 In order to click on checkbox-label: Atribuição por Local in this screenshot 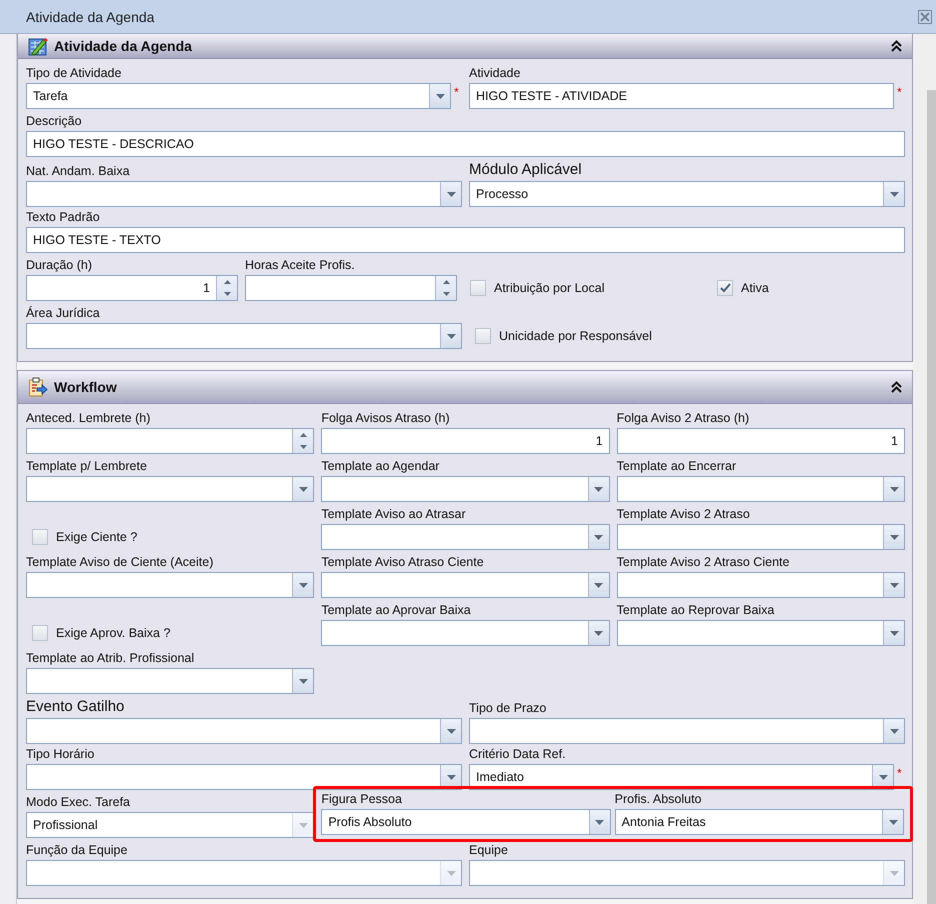, I will do `click(549, 288)`.